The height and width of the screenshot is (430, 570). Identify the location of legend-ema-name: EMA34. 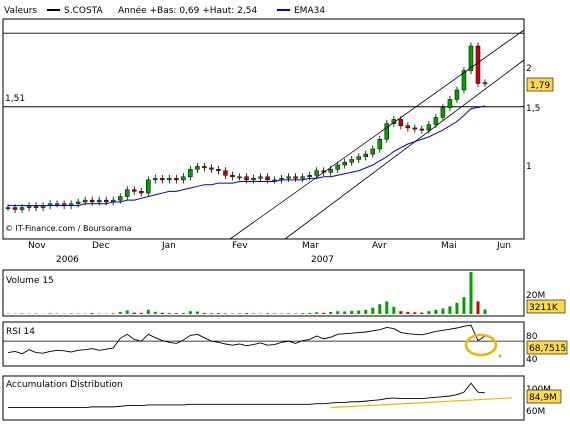
(309, 11).